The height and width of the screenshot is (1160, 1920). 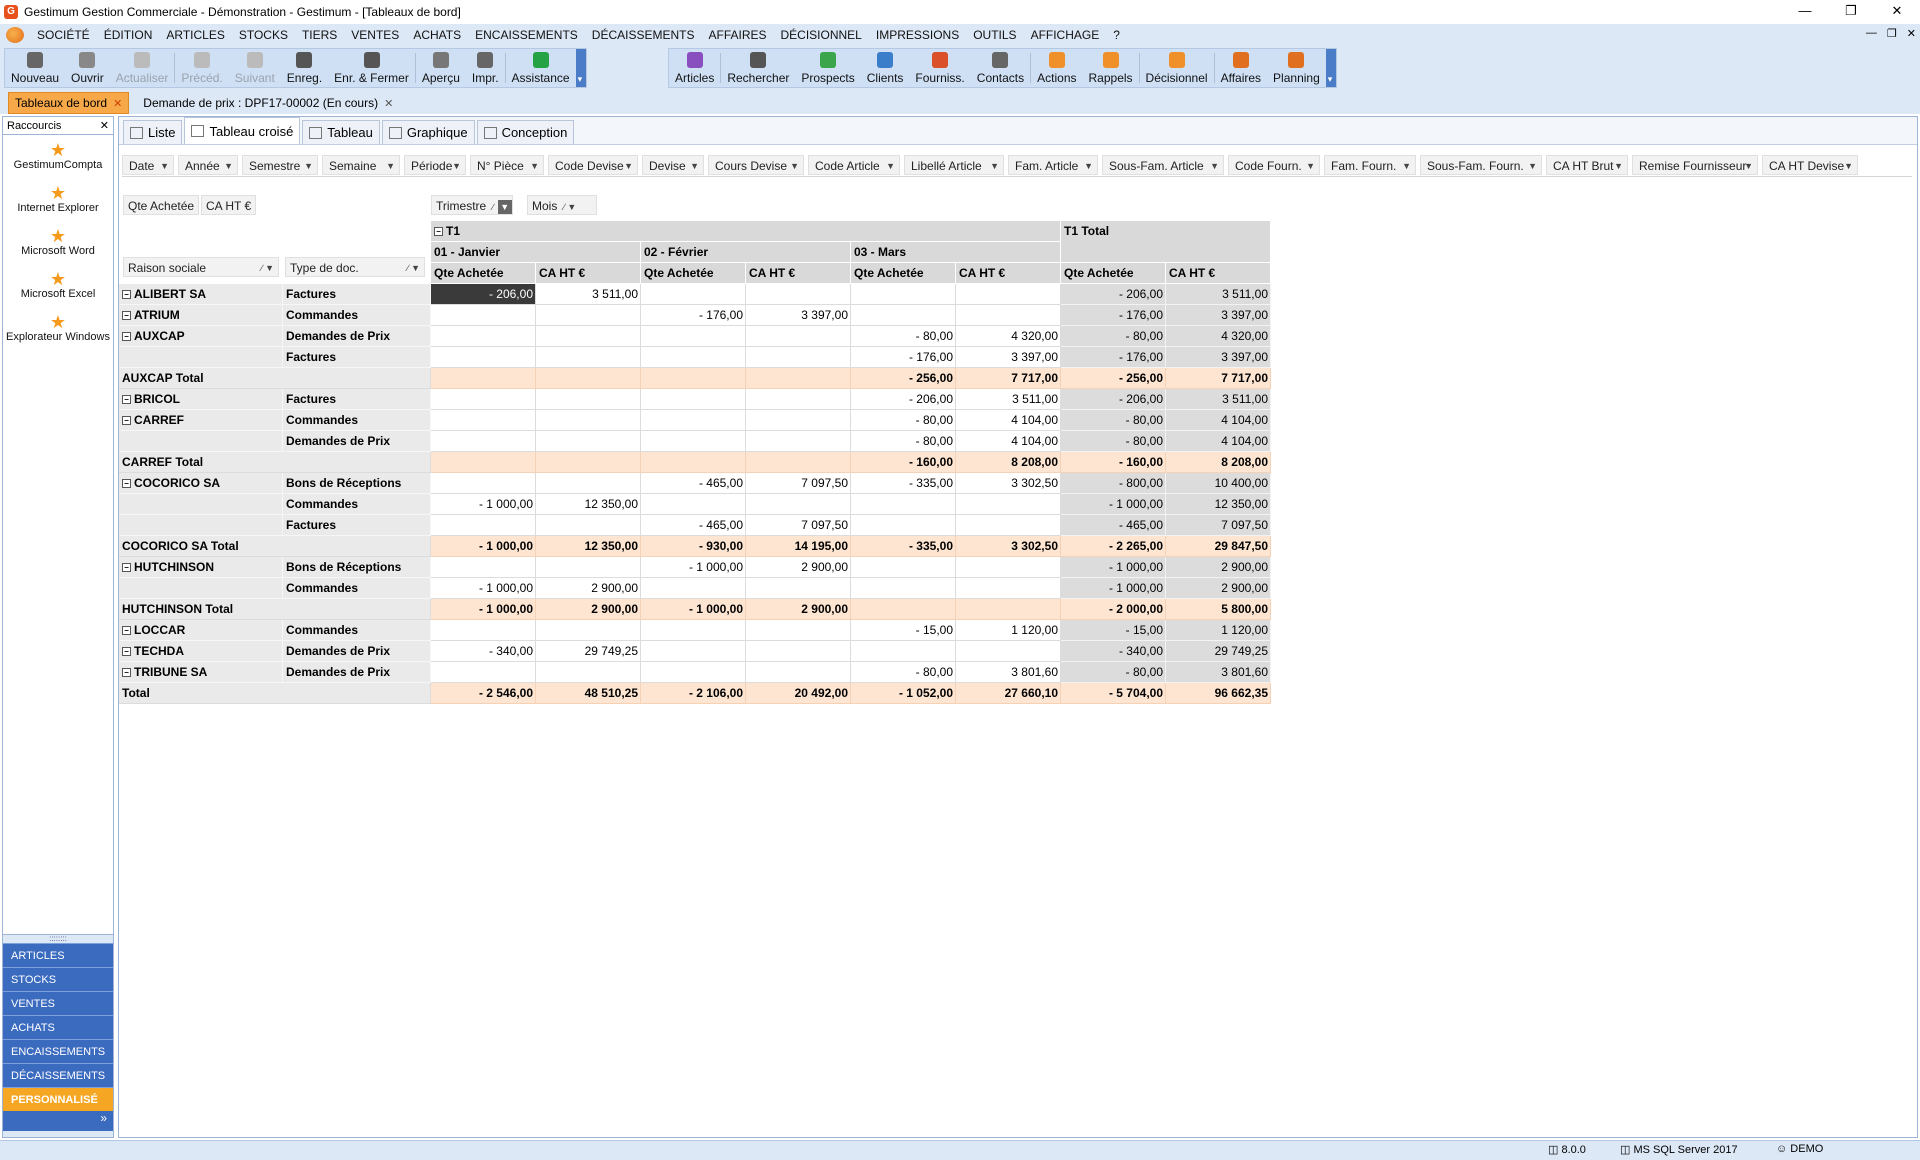 What do you see at coordinates (58, 1051) in the screenshot?
I see `module-encaissements: ENCAISSEMENTS` at bounding box center [58, 1051].